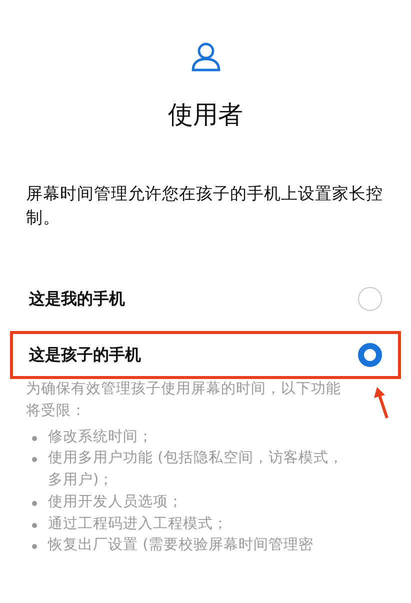 This screenshot has width=411, height=603. I want to click on option-label: 这是孩子的手机, so click(85, 355).